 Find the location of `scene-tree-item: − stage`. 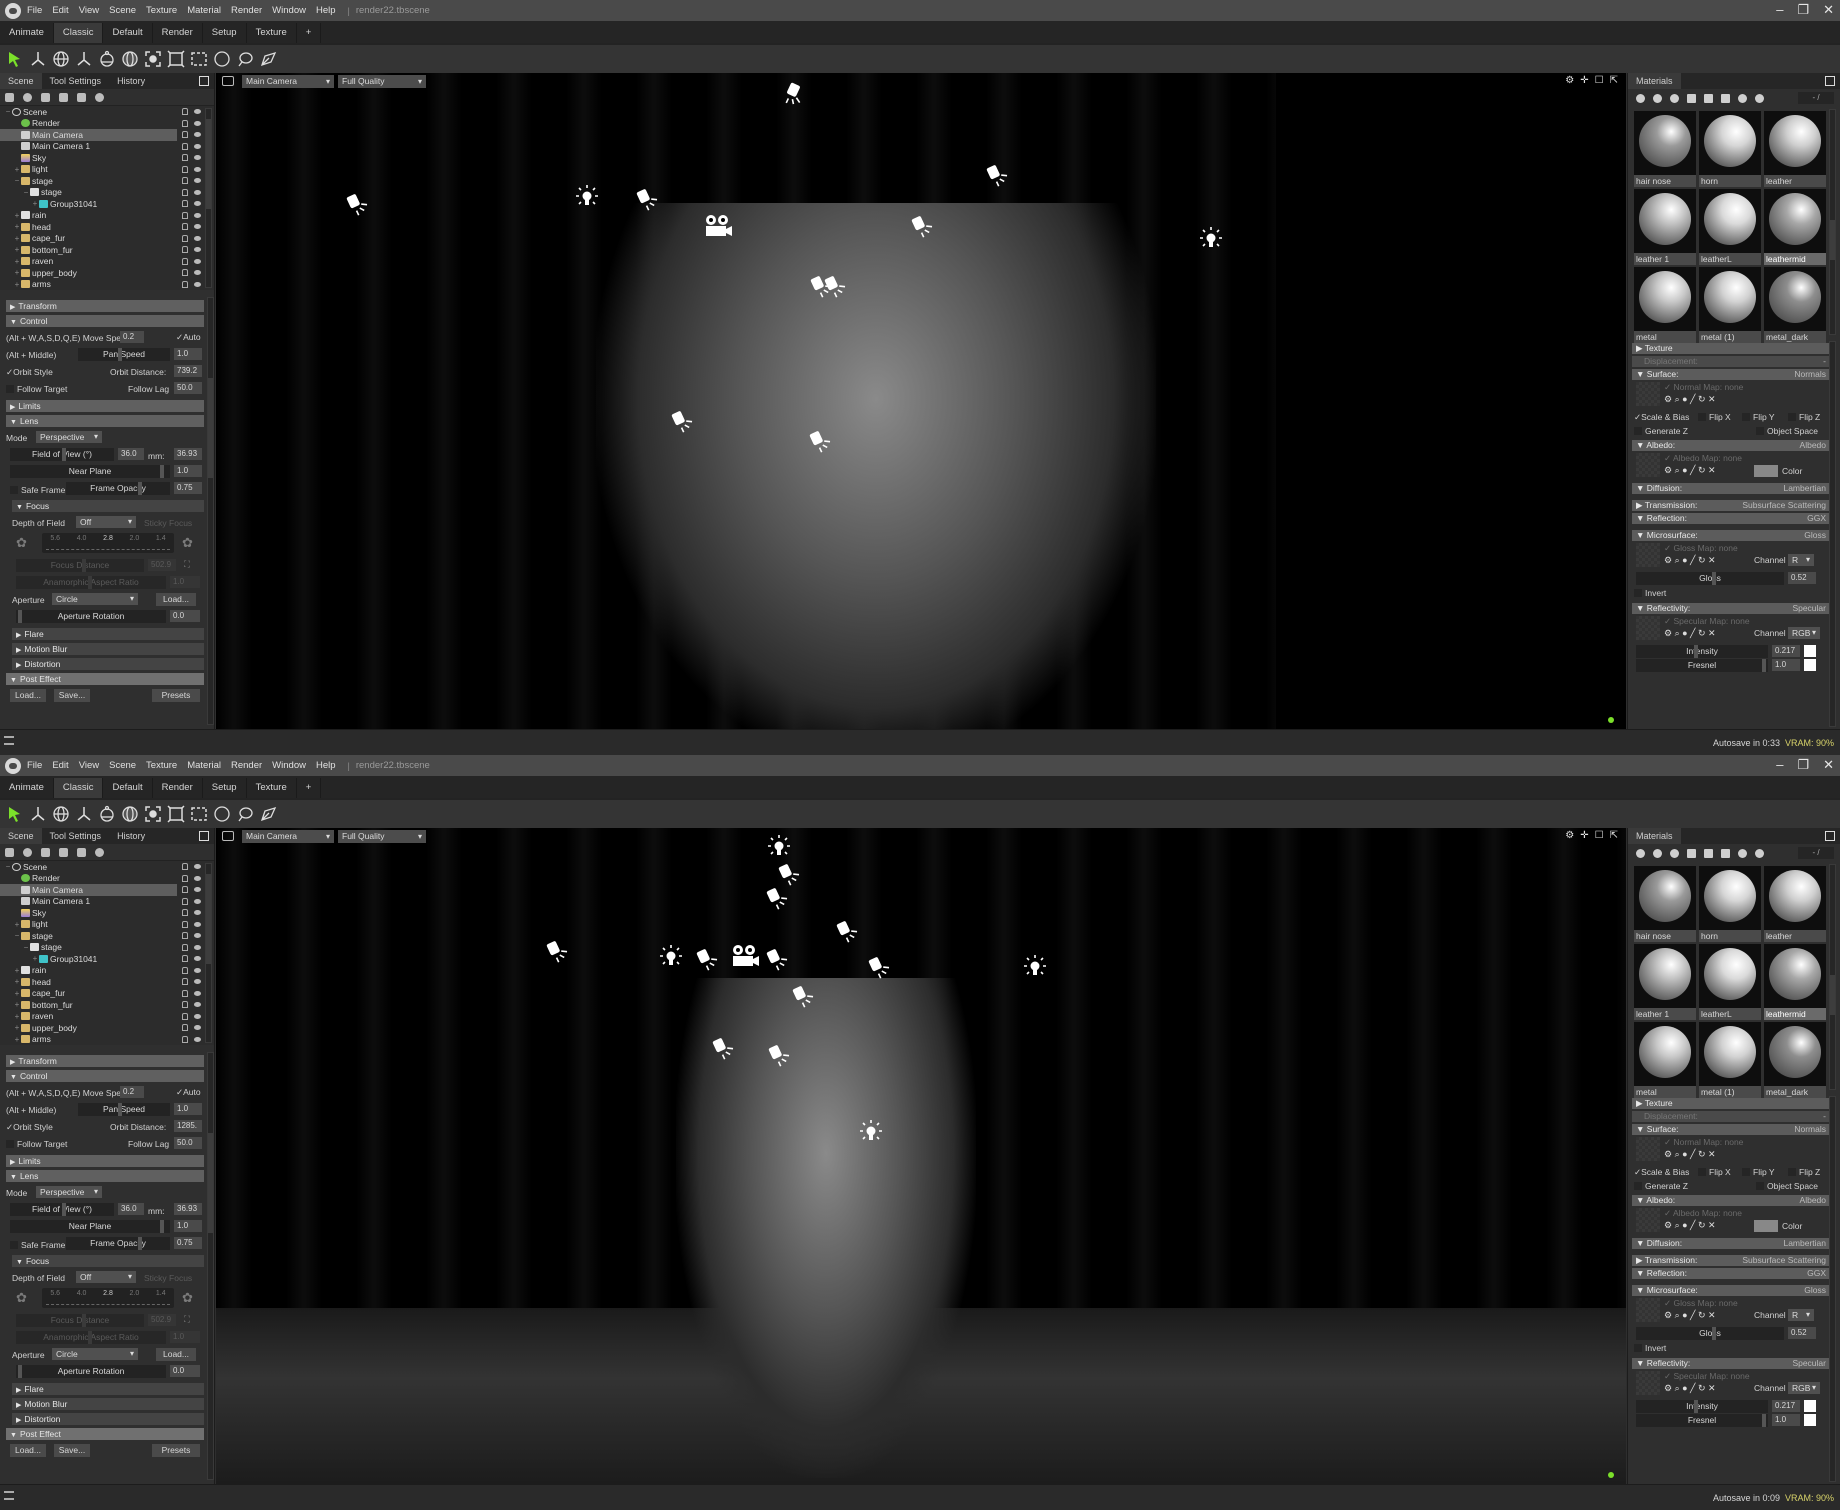

scene-tree-item: − stage is located at coordinates (107, 936).